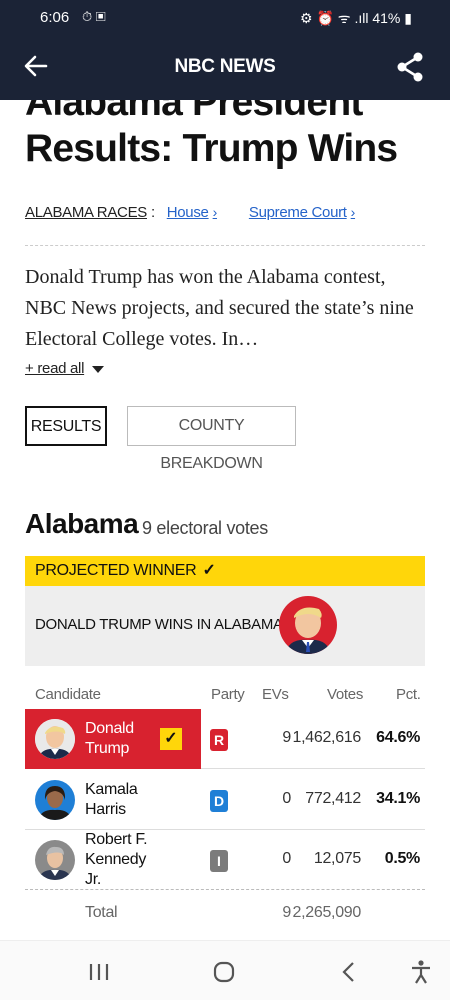 This screenshot has height=1000, width=450. I want to click on status-notification-icons: ⏱ ▣, so click(94, 16).